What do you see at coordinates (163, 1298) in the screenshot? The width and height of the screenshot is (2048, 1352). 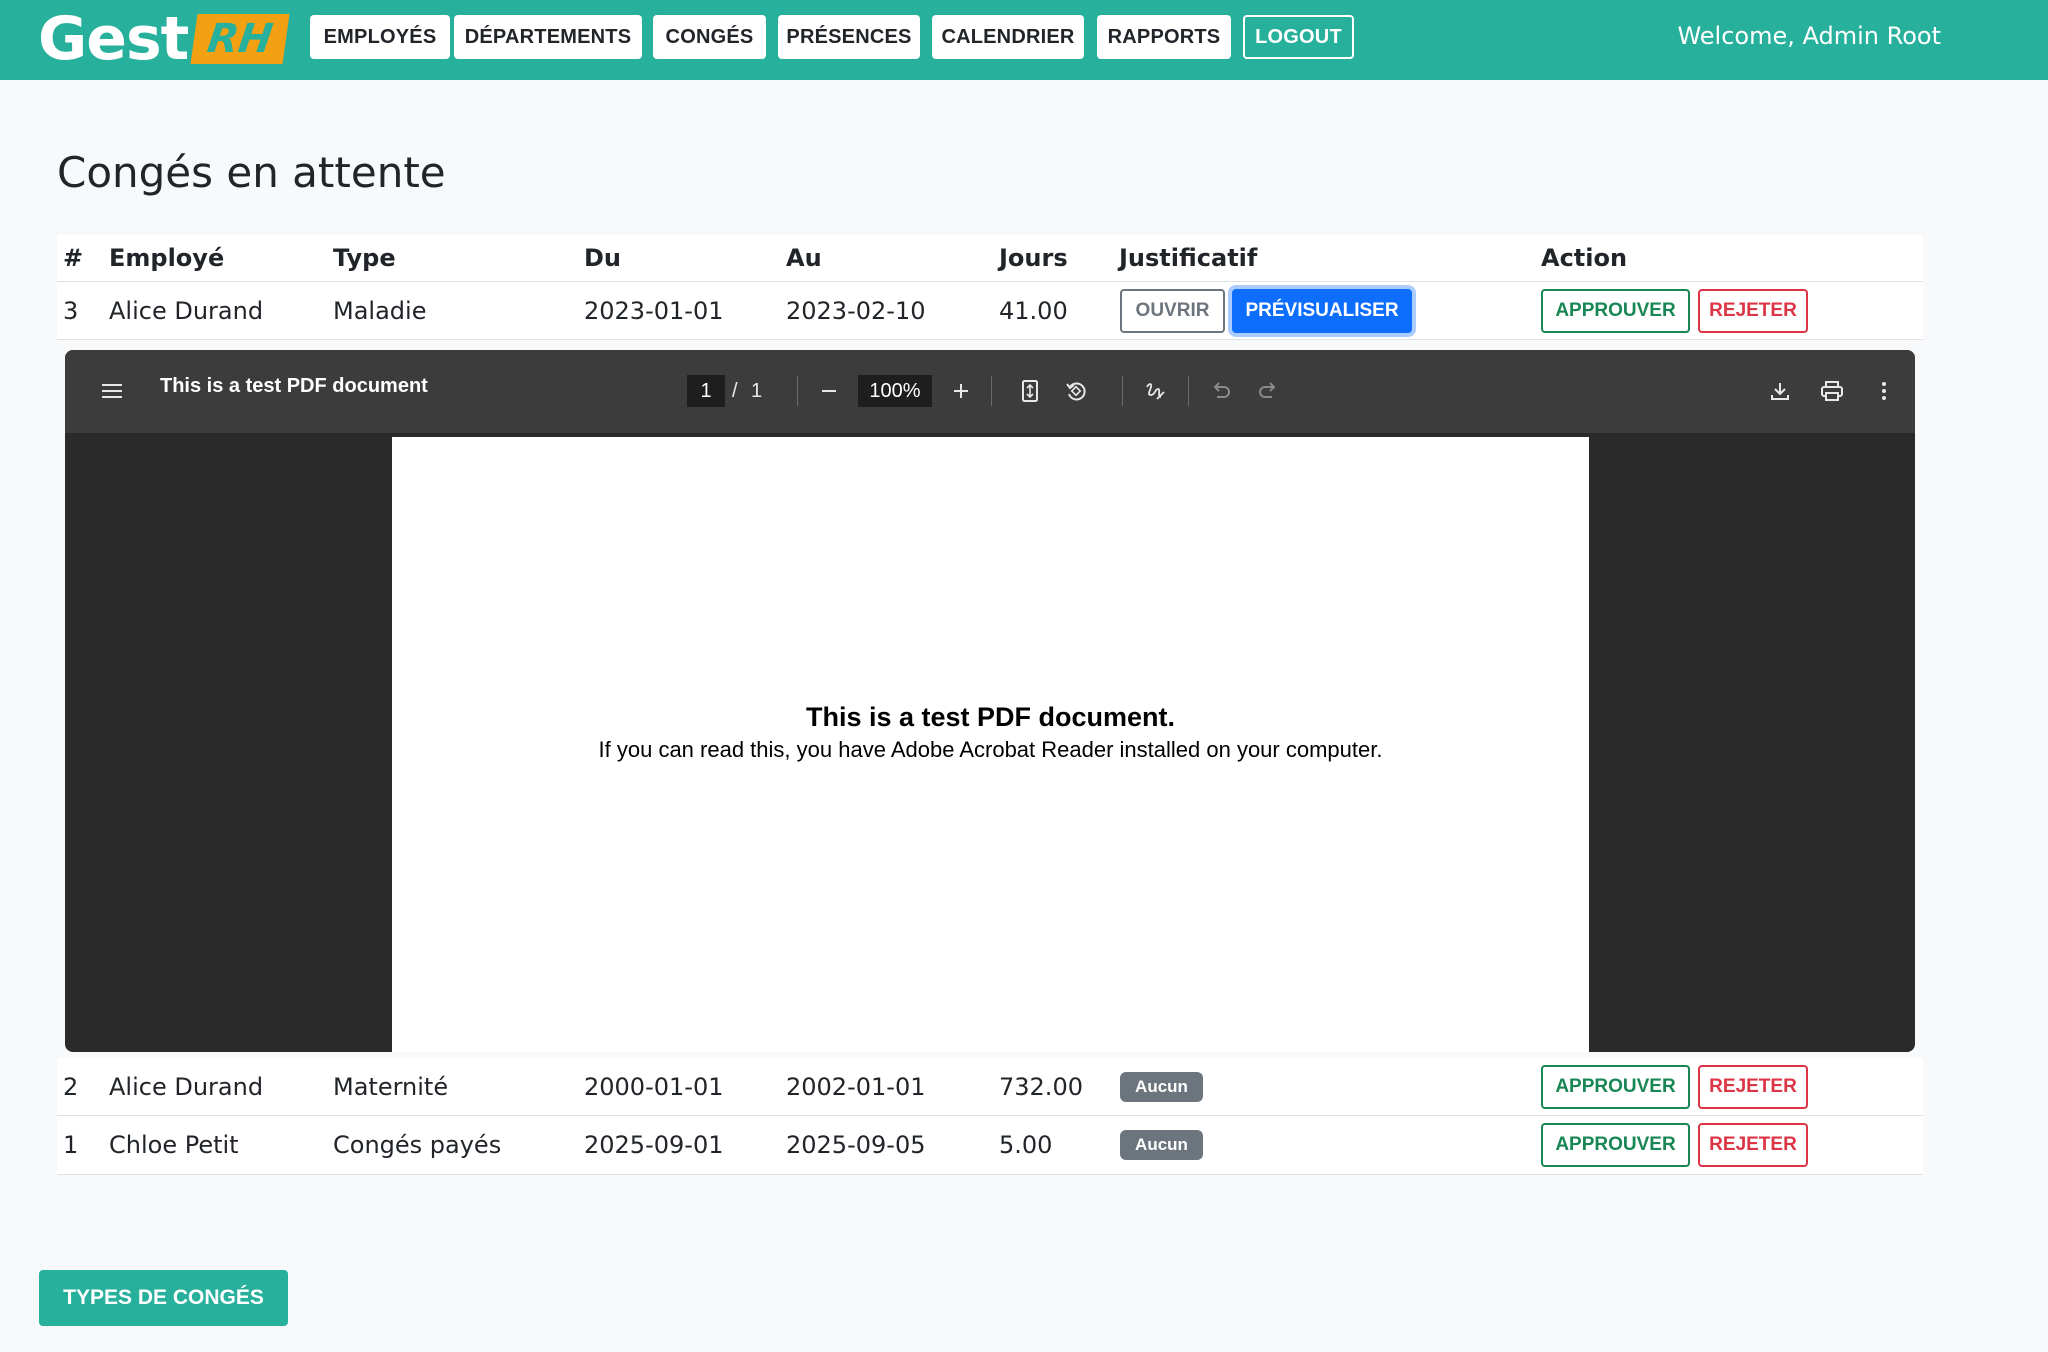 I see `leave-types-button: TYPES DE CONGÉS` at bounding box center [163, 1298].